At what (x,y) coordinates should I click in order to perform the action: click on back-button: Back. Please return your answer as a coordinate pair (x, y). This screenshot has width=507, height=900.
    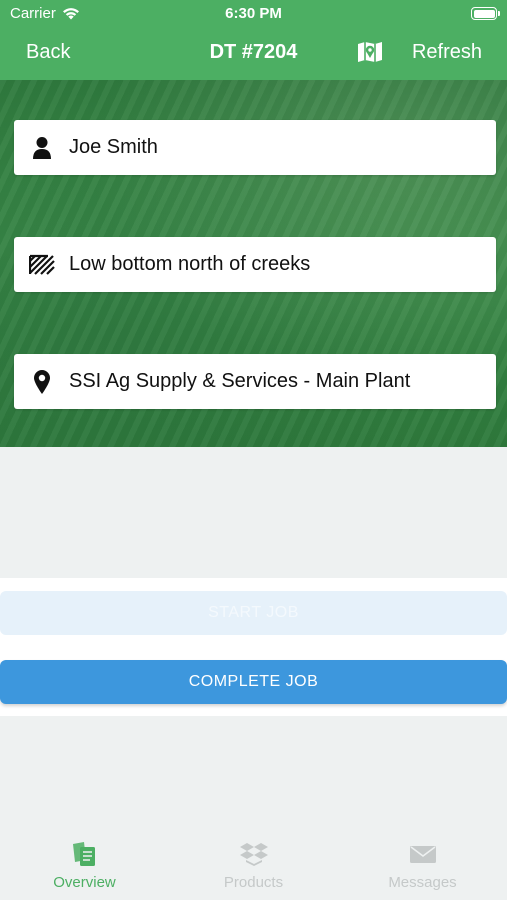
    Looking at the image, I should click on (48, 52).